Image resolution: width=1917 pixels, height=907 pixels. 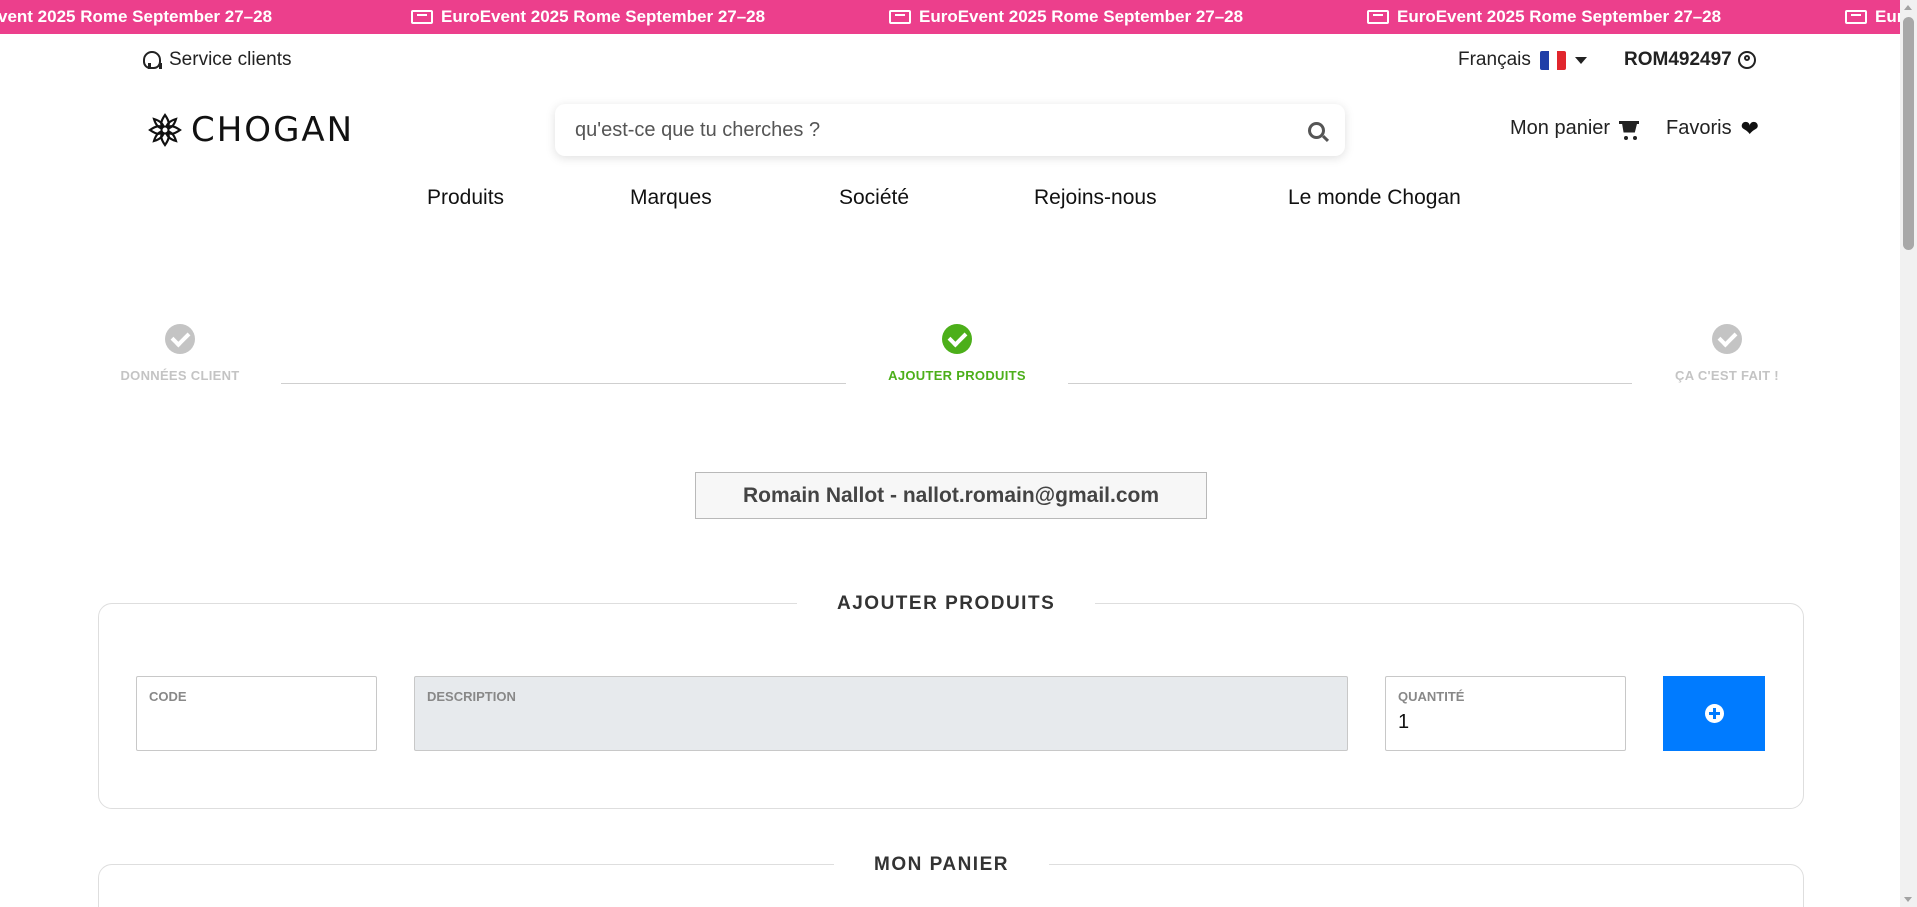 I want to click on chevron-down-icon, so click(x=1580, y=60).